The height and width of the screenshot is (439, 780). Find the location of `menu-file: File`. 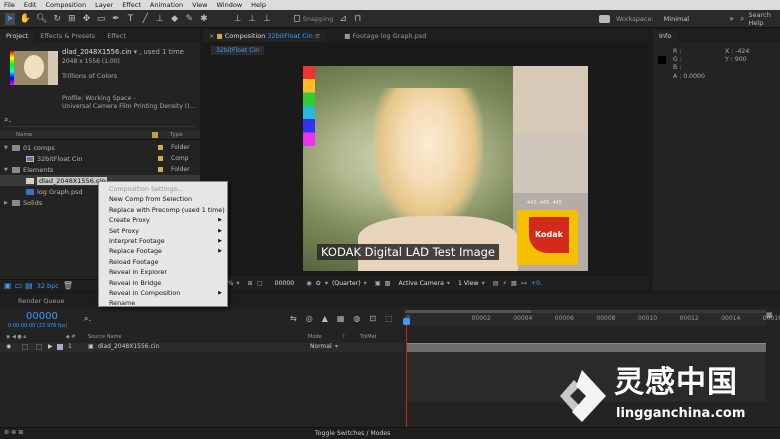

menu-file: File is located at coordinates (9, 5).